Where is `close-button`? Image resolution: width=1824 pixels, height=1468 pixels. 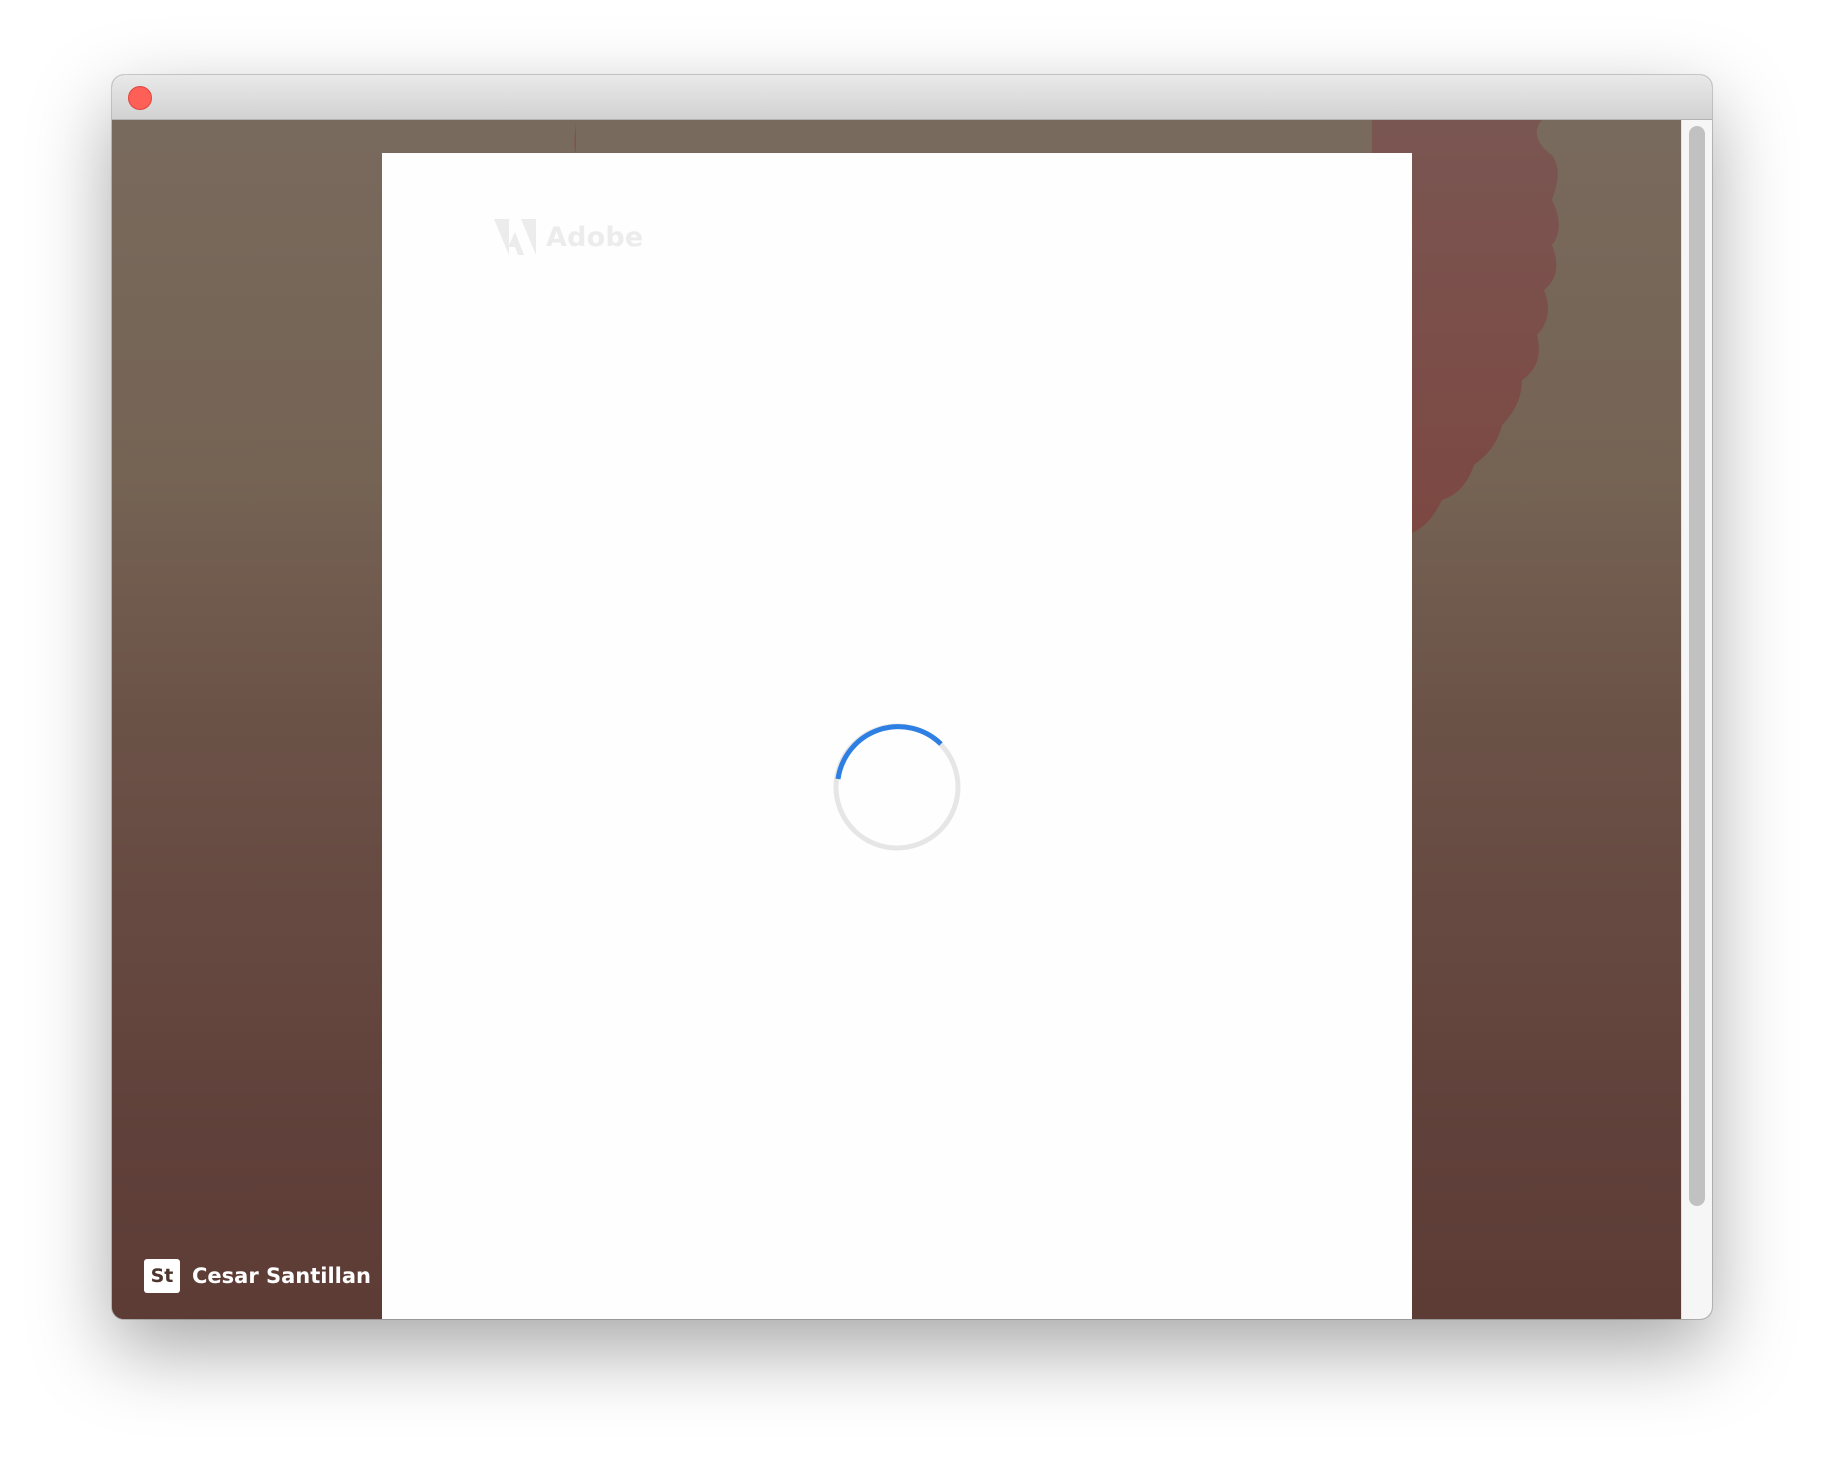 close-button is located at coordinates (140, 98).